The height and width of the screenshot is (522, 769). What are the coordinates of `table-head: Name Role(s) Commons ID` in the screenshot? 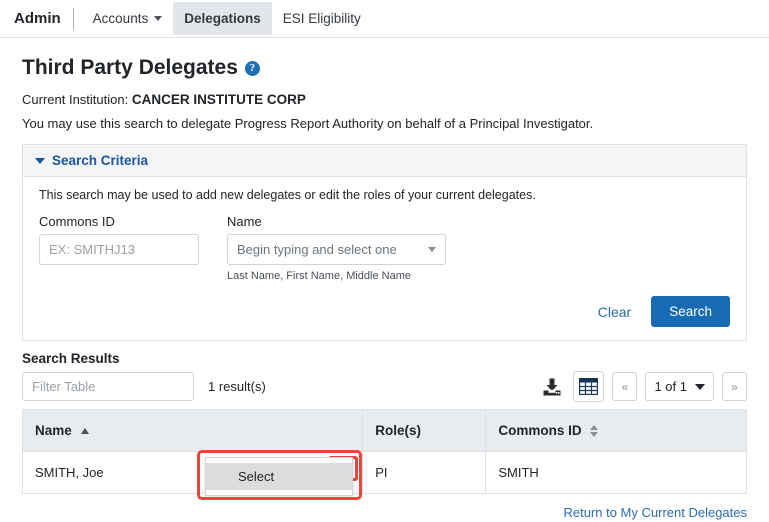 It's located at (384, 430).